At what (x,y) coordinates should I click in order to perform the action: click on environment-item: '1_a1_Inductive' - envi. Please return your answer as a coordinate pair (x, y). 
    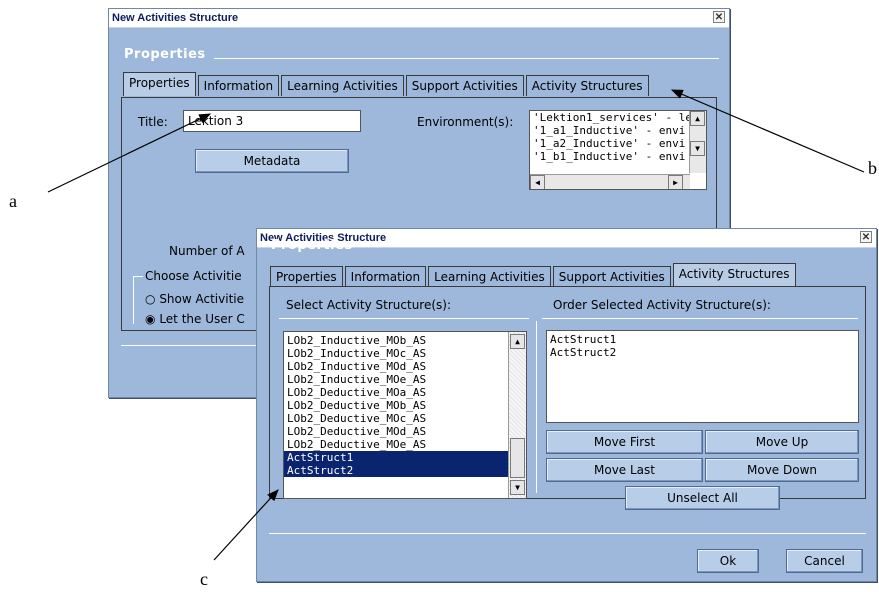
    Looking at the image, I should click on (618, 130).